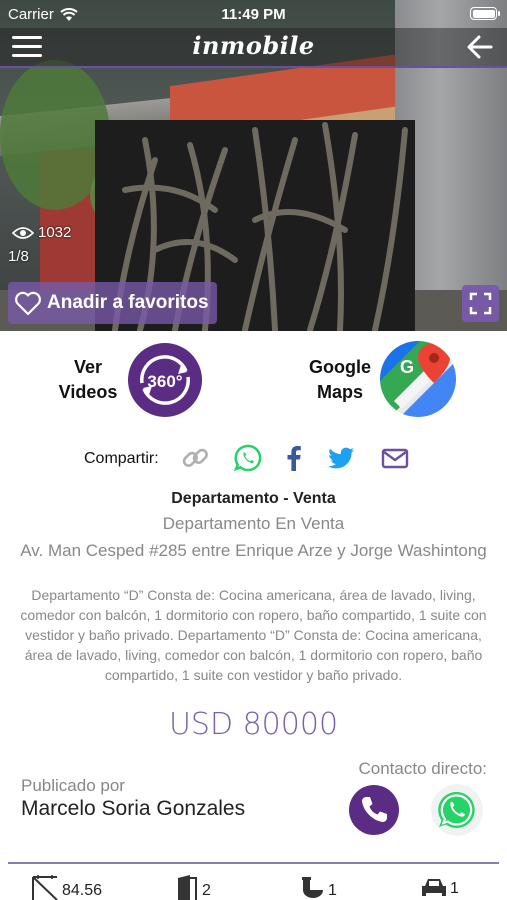  I want to click on videos-label-line2: Videos, so click(88, 392).